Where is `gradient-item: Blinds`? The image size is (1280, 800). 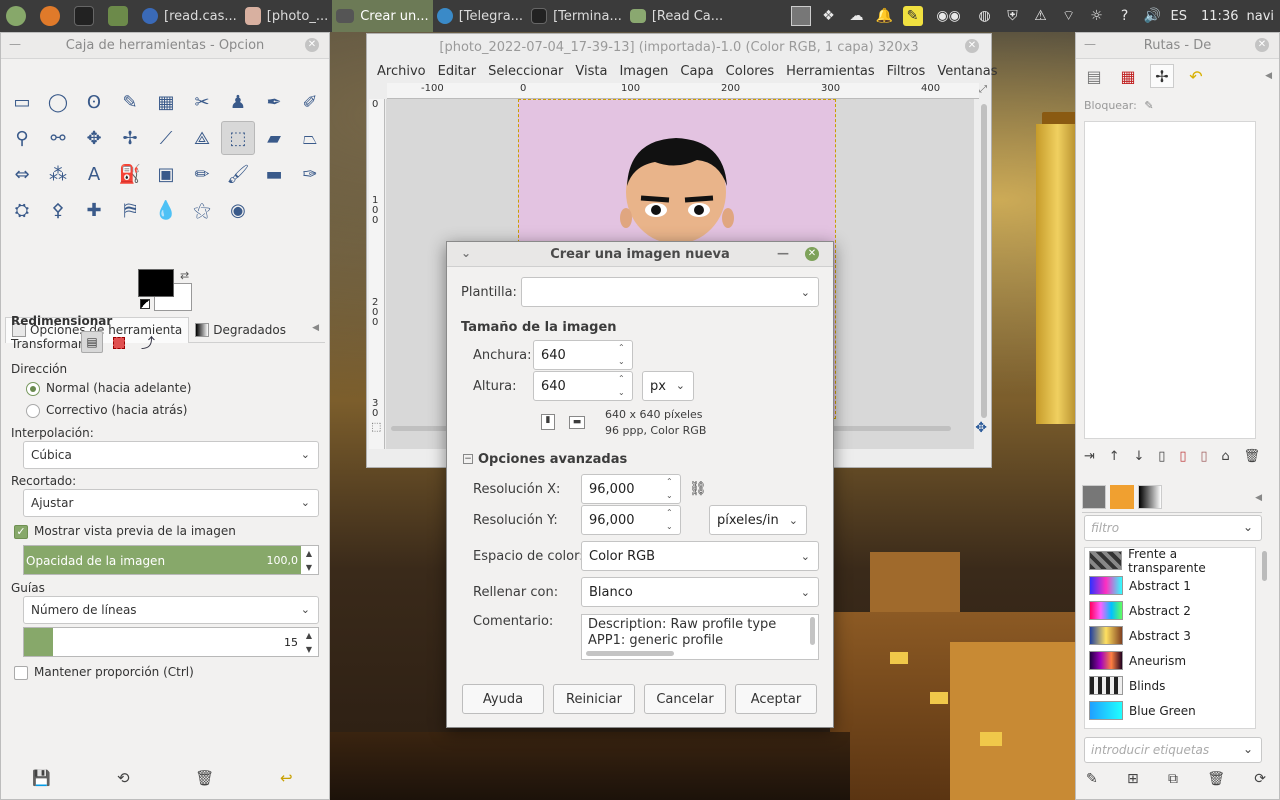 gradient-item: Blinds is located at coordinates (1170, 685).